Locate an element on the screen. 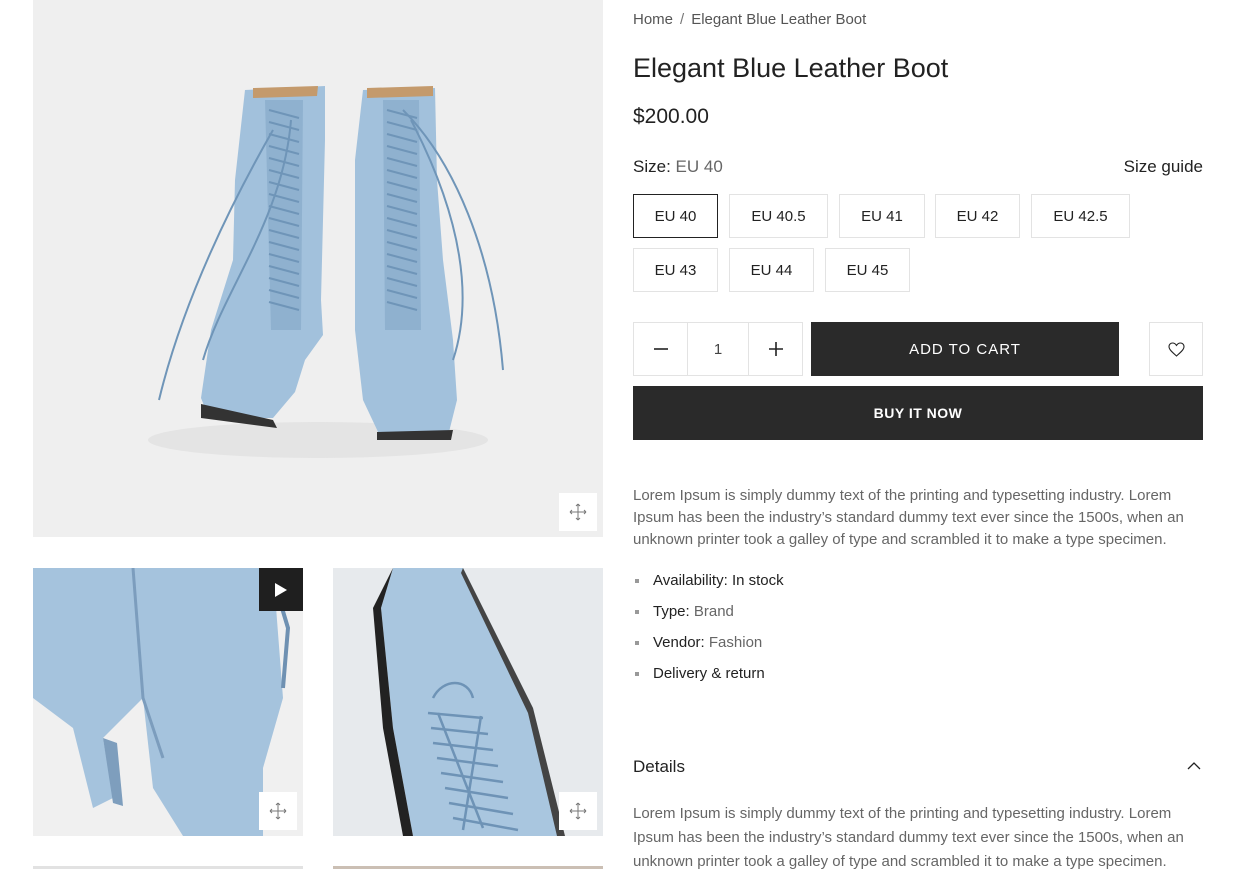 The width and height of the screenshot is (1253, 869). heart-icon is located at coordinates (1176, 349).